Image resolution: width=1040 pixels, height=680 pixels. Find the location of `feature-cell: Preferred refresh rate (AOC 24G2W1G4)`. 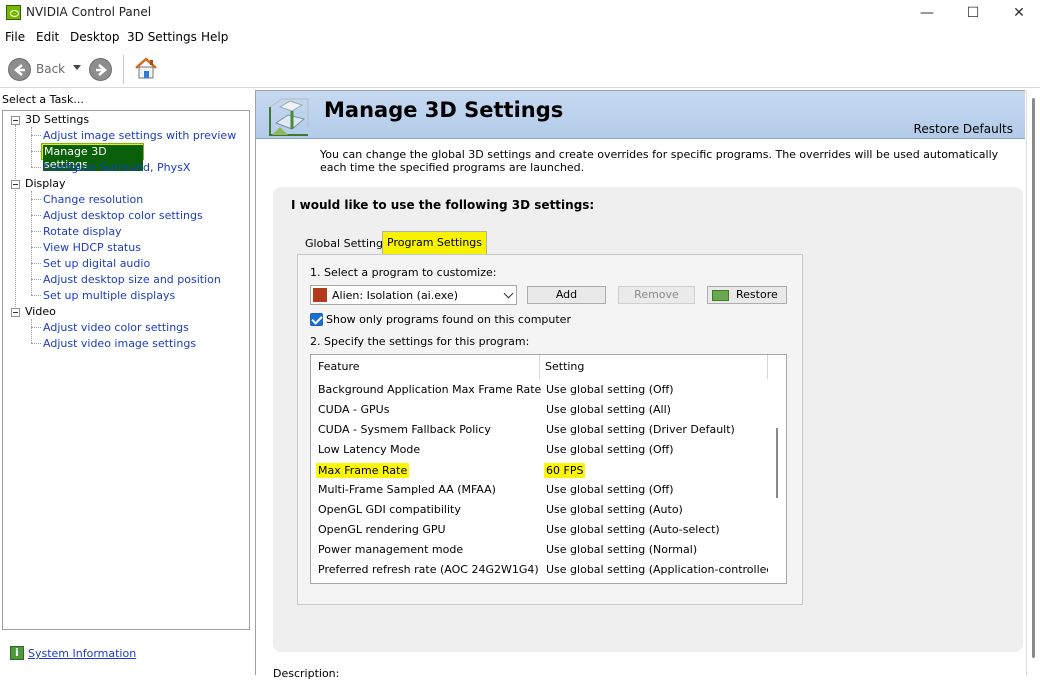

feature-cell: Preferred refresh rate (AOC 24G2W1G4) is located at coordinates (428, 569).